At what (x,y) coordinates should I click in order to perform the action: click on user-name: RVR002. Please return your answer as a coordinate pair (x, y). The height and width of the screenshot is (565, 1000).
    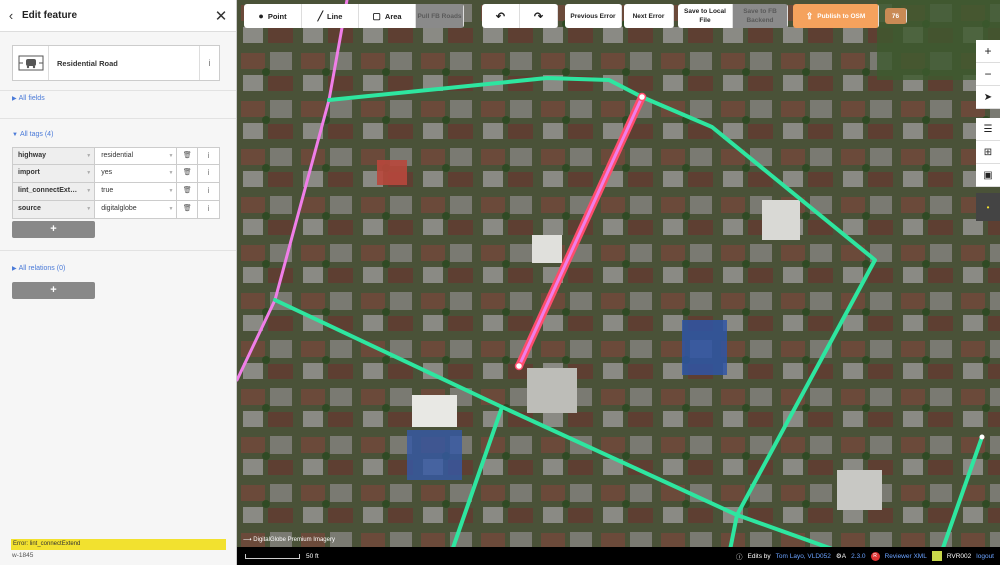
    Looking at the image, I should click on (959, 556).